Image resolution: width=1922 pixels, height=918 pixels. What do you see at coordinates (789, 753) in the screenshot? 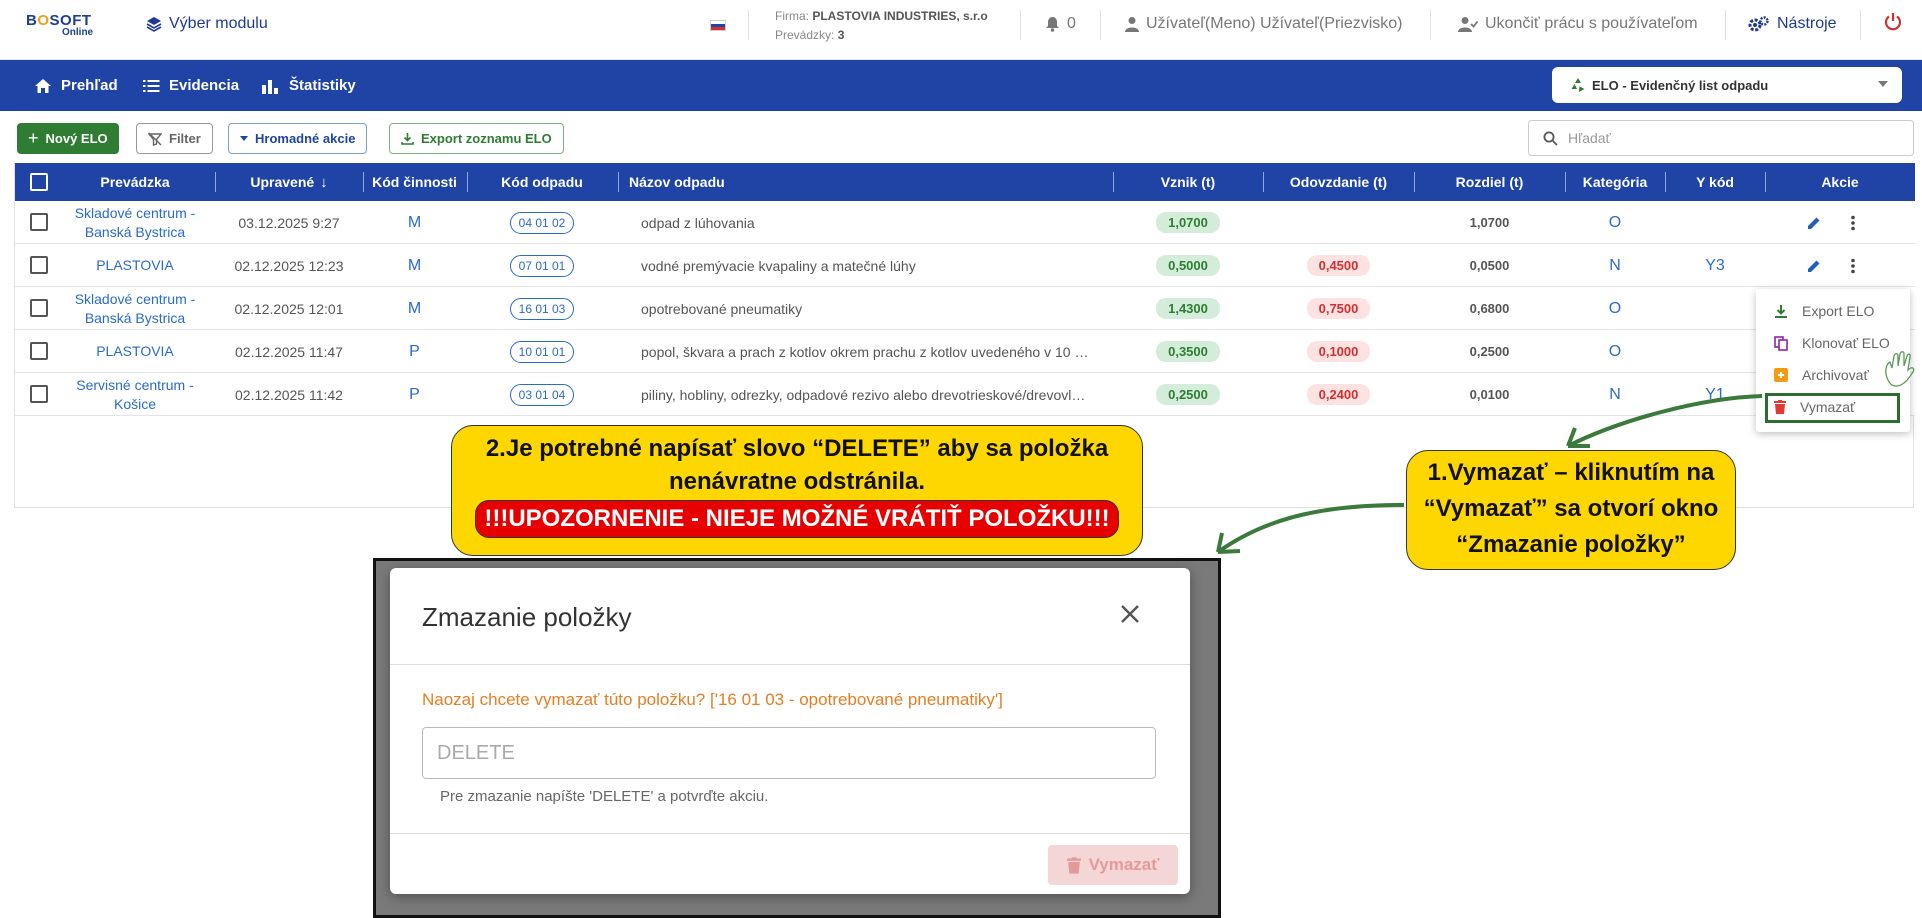
I see `delete-confirm-input` at bounding box center [789, 753].